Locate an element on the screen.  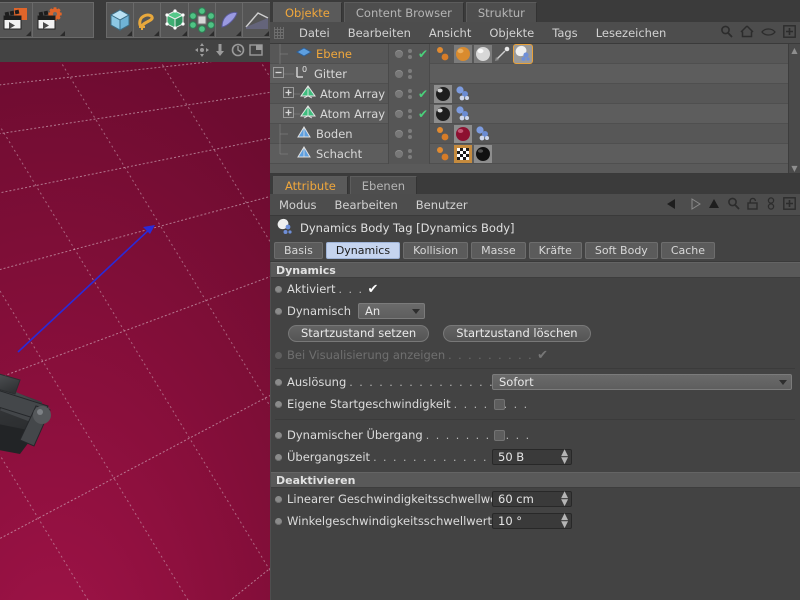
cube-primitive-icon is located at coordinates (121, 20).